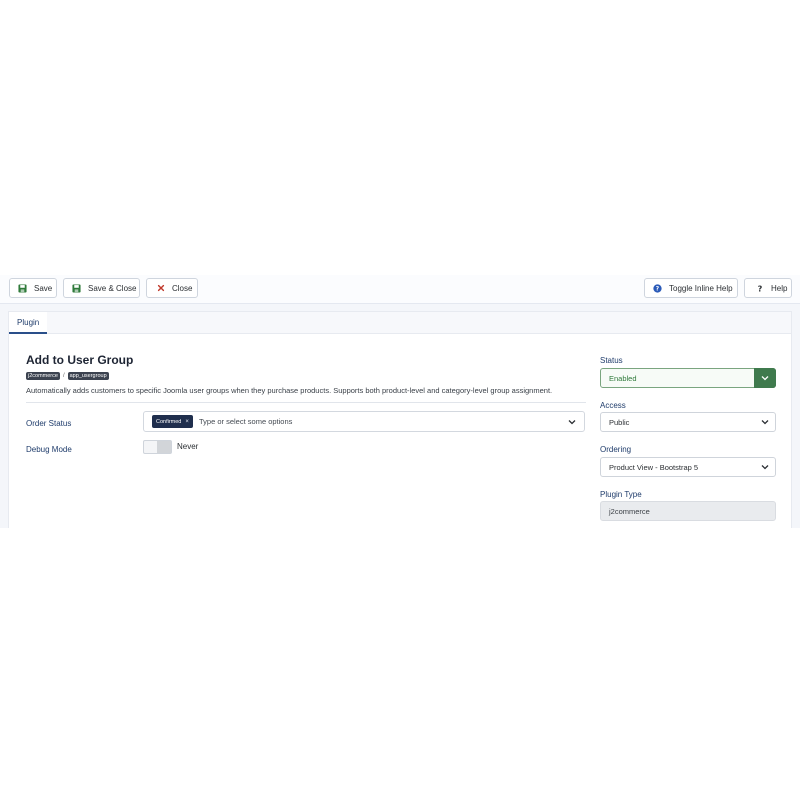  What do you see at coordinates (182, 288) in the screenshot?
I see `close-button-label: Close` at bounding box center [182, 288].